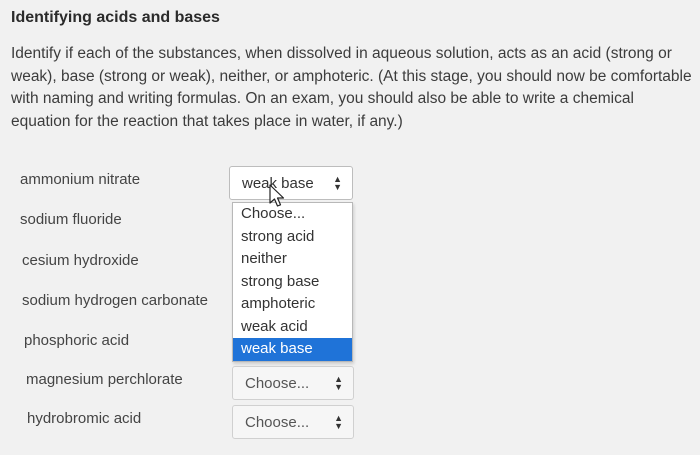 Image resolution: width=700 pixels, height=455 pixels. What do you see at coordinates (292, 327) in the screenshot?
I see `dropdown-option-weak-acid: weak acid` at bounding box center [292, 327].